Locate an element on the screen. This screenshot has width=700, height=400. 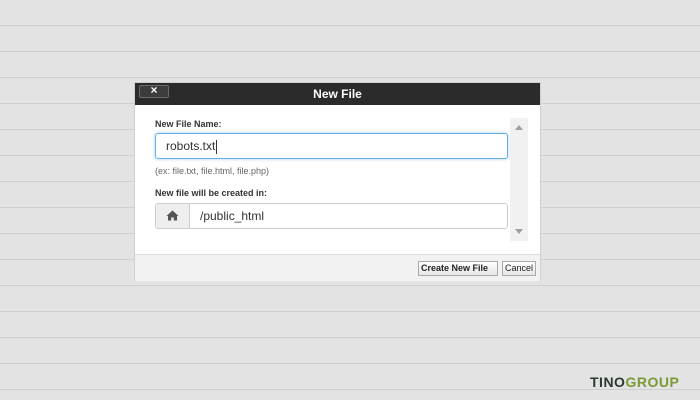
location-field: /public_html is located at coordinates (331, 216).